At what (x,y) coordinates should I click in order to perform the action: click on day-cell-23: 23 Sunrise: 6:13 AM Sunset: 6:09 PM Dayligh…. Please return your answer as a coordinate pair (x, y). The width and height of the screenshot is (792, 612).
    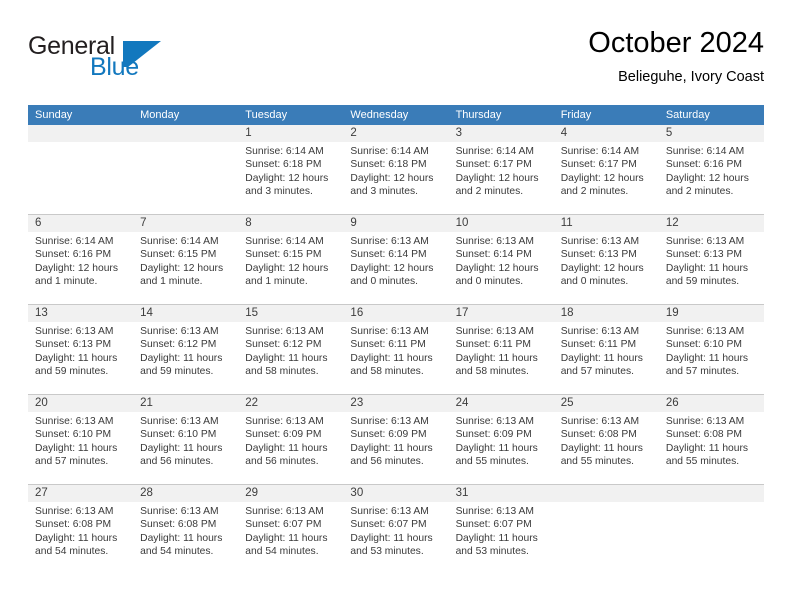
    Looking at the image, I should click on (396, 439).